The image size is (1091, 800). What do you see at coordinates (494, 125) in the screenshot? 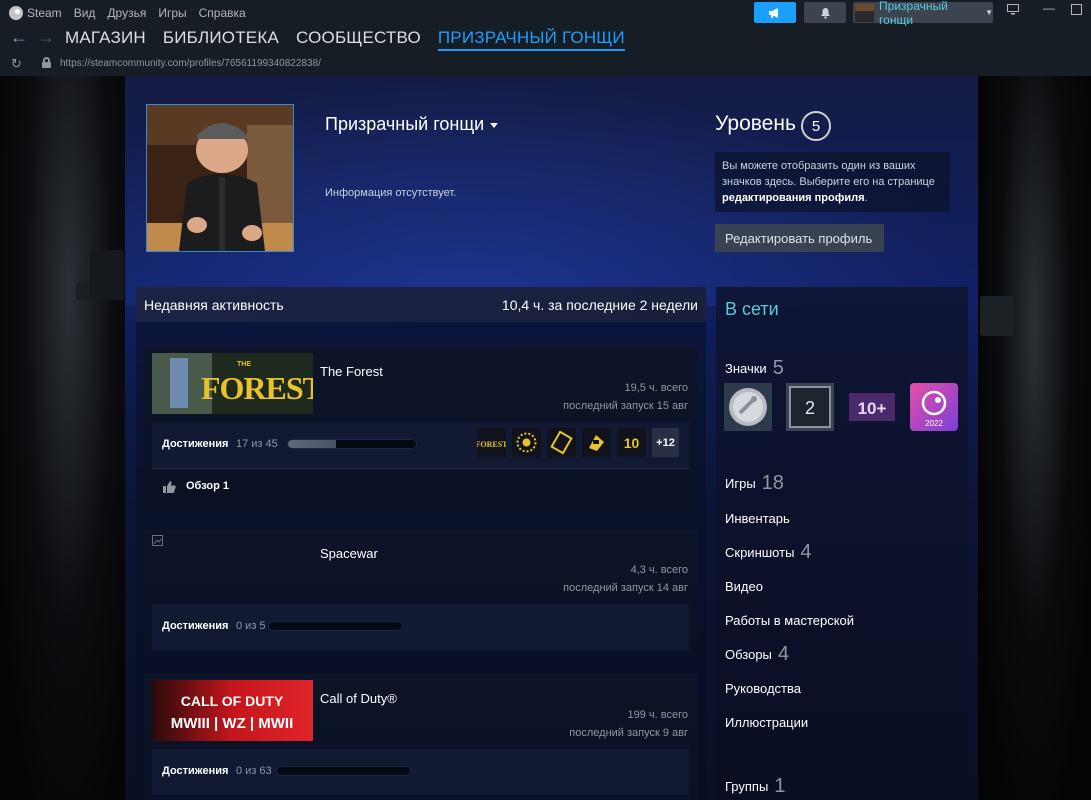
I see `chevron-down-icon` at bounding box center [494, 125].